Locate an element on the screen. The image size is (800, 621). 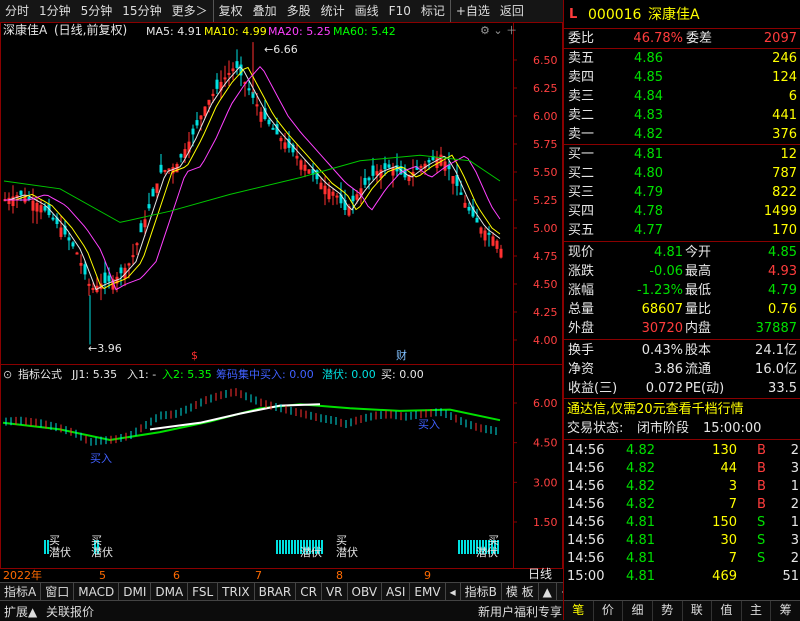
toolbar-item-9: 画线 is located at coordinates (367, 11).